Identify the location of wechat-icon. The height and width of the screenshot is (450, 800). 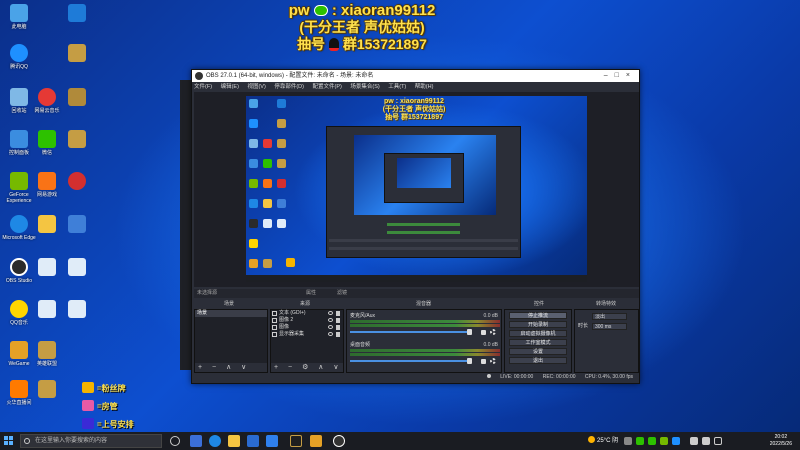
(320, 10).